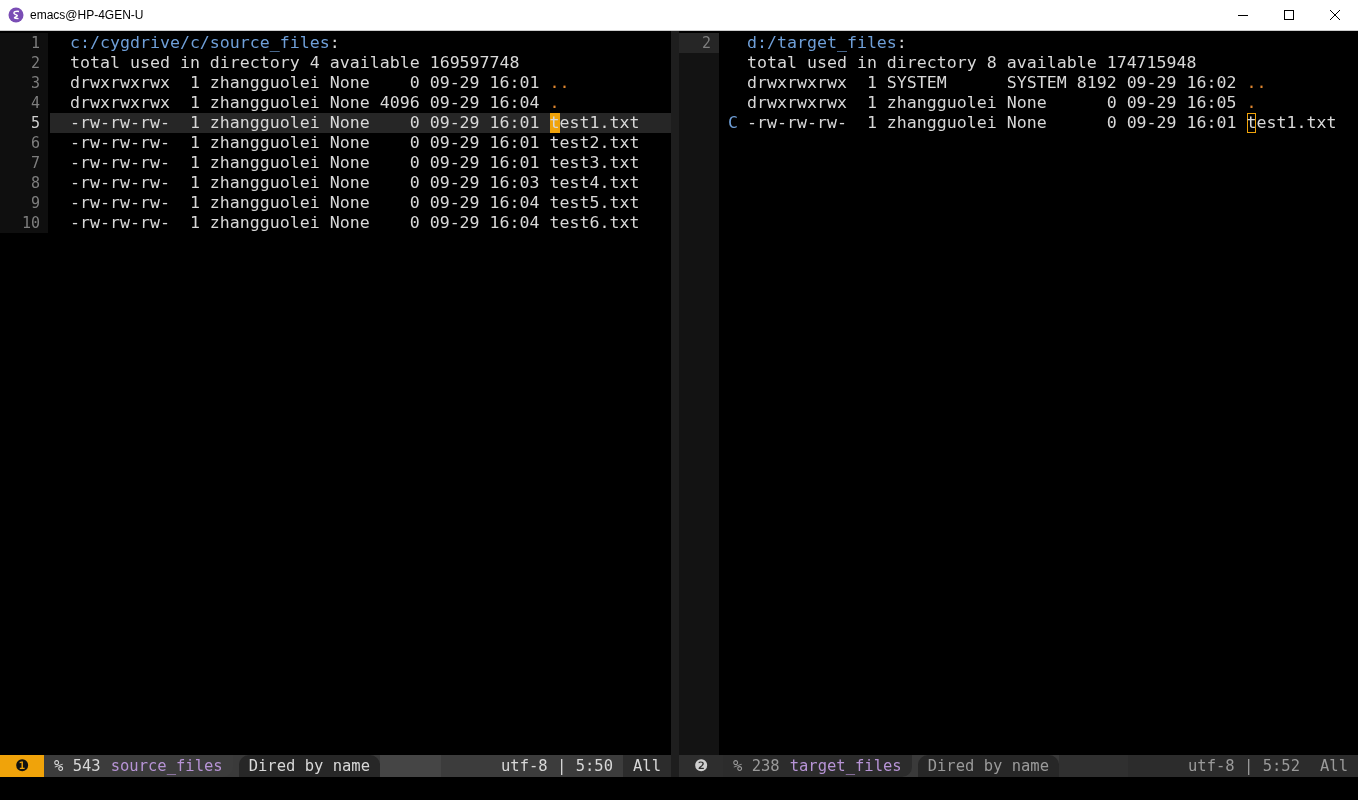  Describe the element at coordinates (35, 183) in the screenshot. I see `line-number: 8` at that location.